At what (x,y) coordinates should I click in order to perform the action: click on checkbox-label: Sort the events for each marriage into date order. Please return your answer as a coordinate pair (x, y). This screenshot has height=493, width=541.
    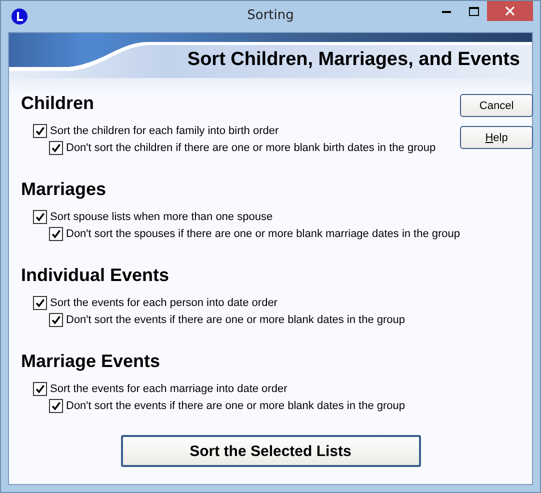
    Looking at the image, I should click on (169, 388).